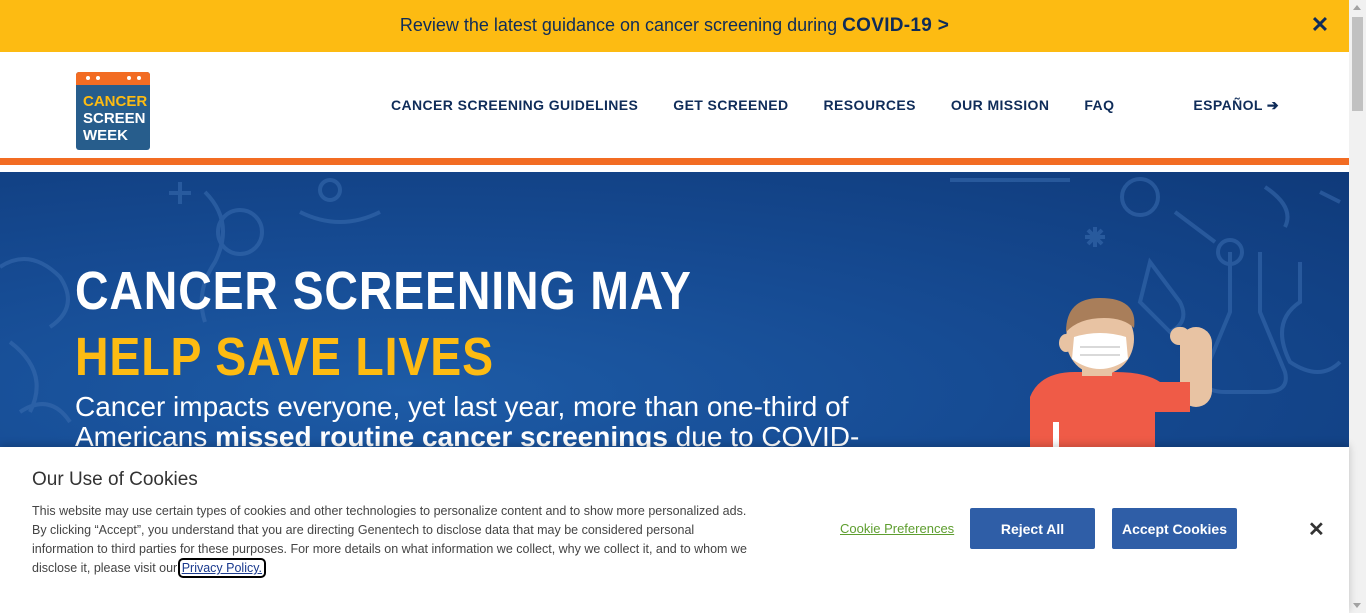 The width and height of the screenshot is (1366, 613). I want to click on reject-all-button: Reject All, so click(1032, 528).